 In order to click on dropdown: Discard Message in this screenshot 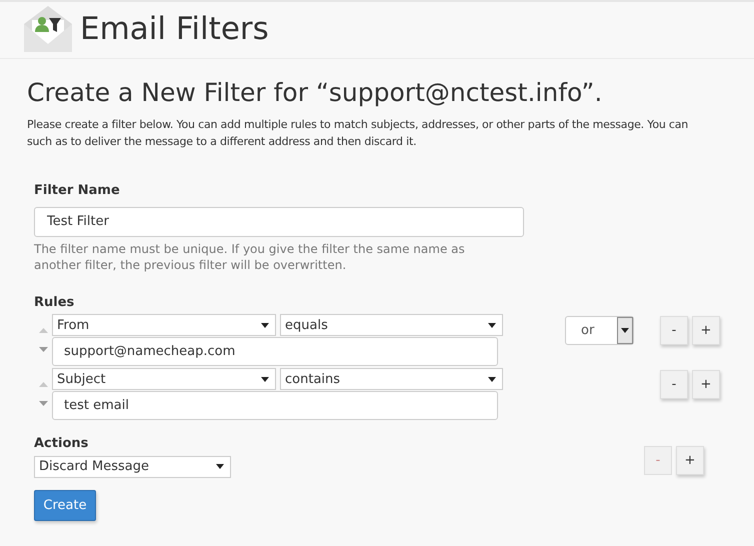, I will do `click(132, 467)`.